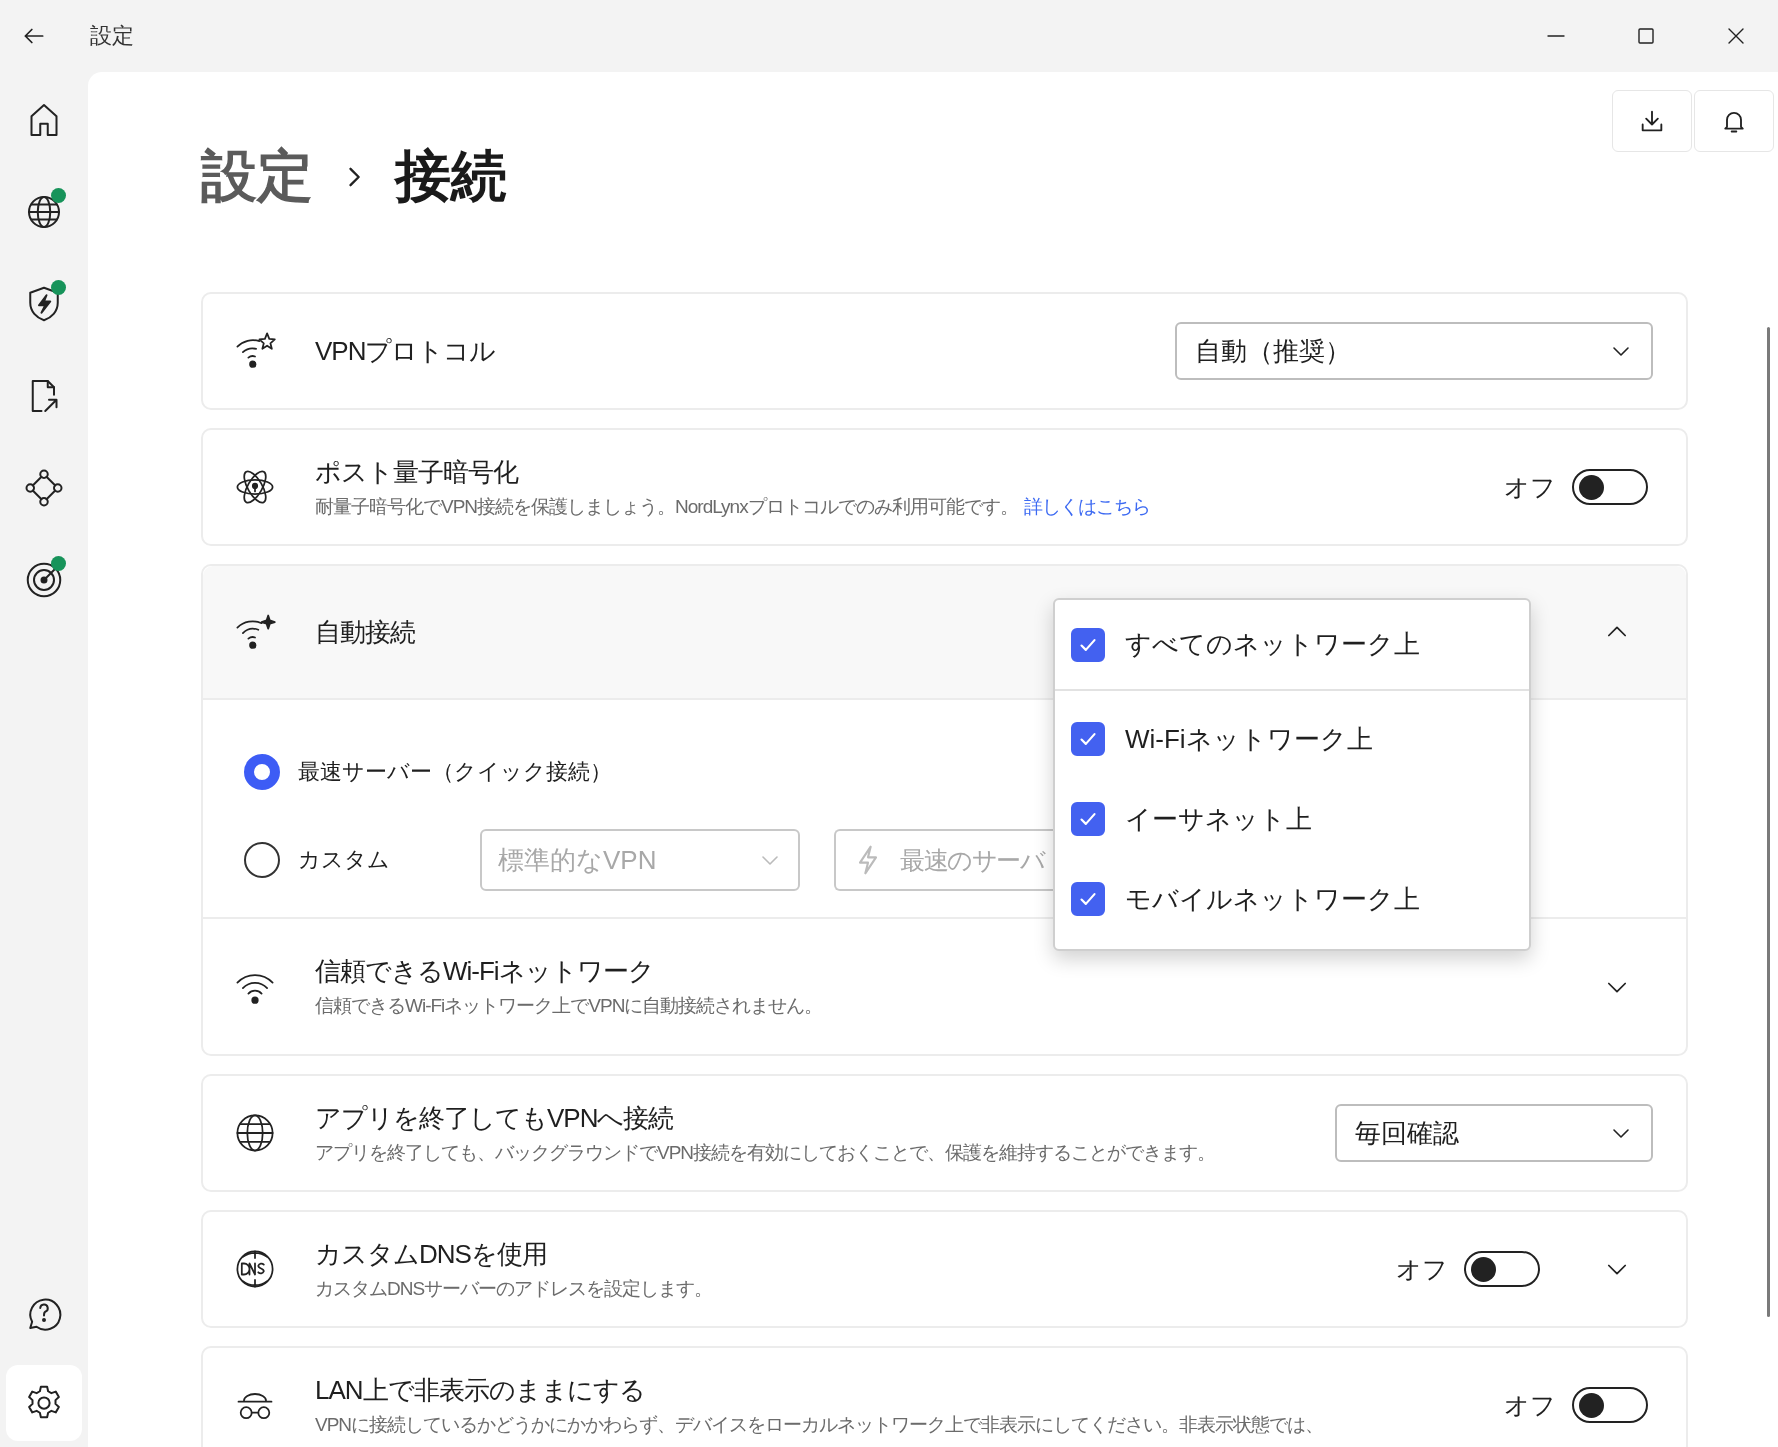 This screenshot has width=1778, height=1447. What do you see at coordinates (484, 971) in the screenshot?
I see `setting-title: 信頼できるWi-Fiネットワーク` at bounding box center [484, 971].